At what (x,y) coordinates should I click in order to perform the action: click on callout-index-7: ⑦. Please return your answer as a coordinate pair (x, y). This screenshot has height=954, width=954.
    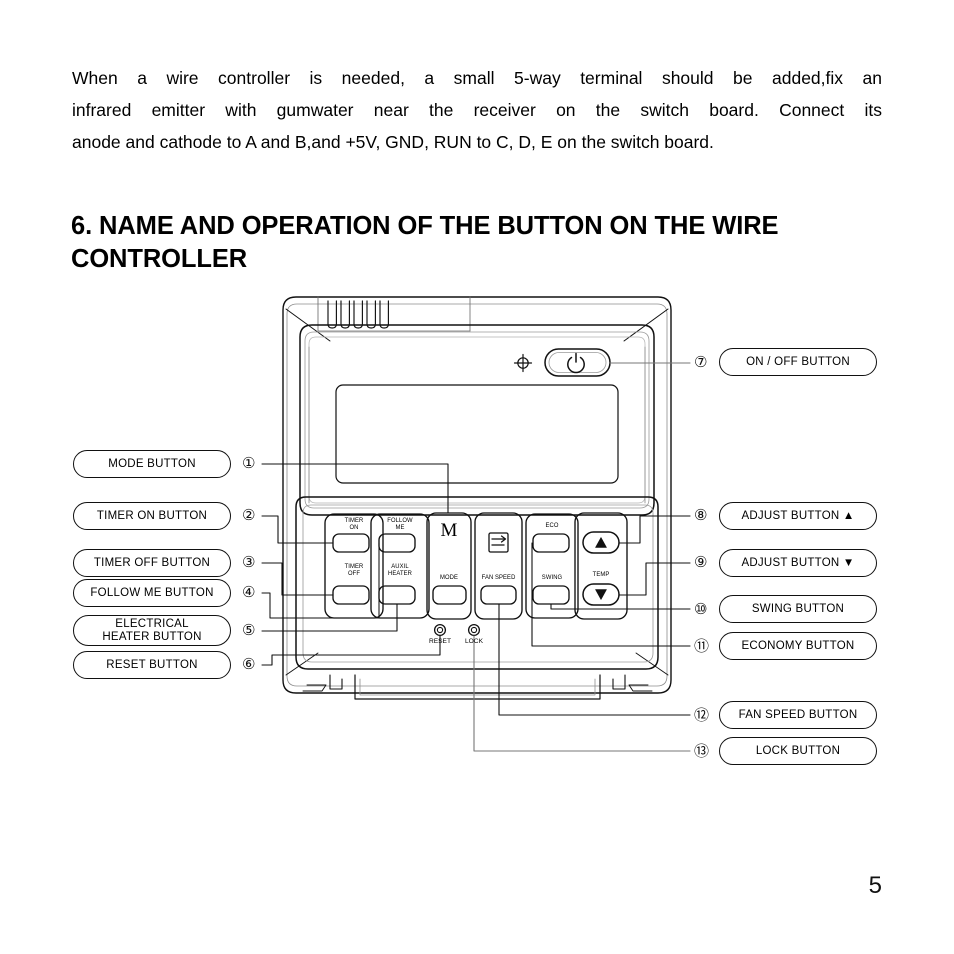
    Looking at the image, I should click on (701, 362).